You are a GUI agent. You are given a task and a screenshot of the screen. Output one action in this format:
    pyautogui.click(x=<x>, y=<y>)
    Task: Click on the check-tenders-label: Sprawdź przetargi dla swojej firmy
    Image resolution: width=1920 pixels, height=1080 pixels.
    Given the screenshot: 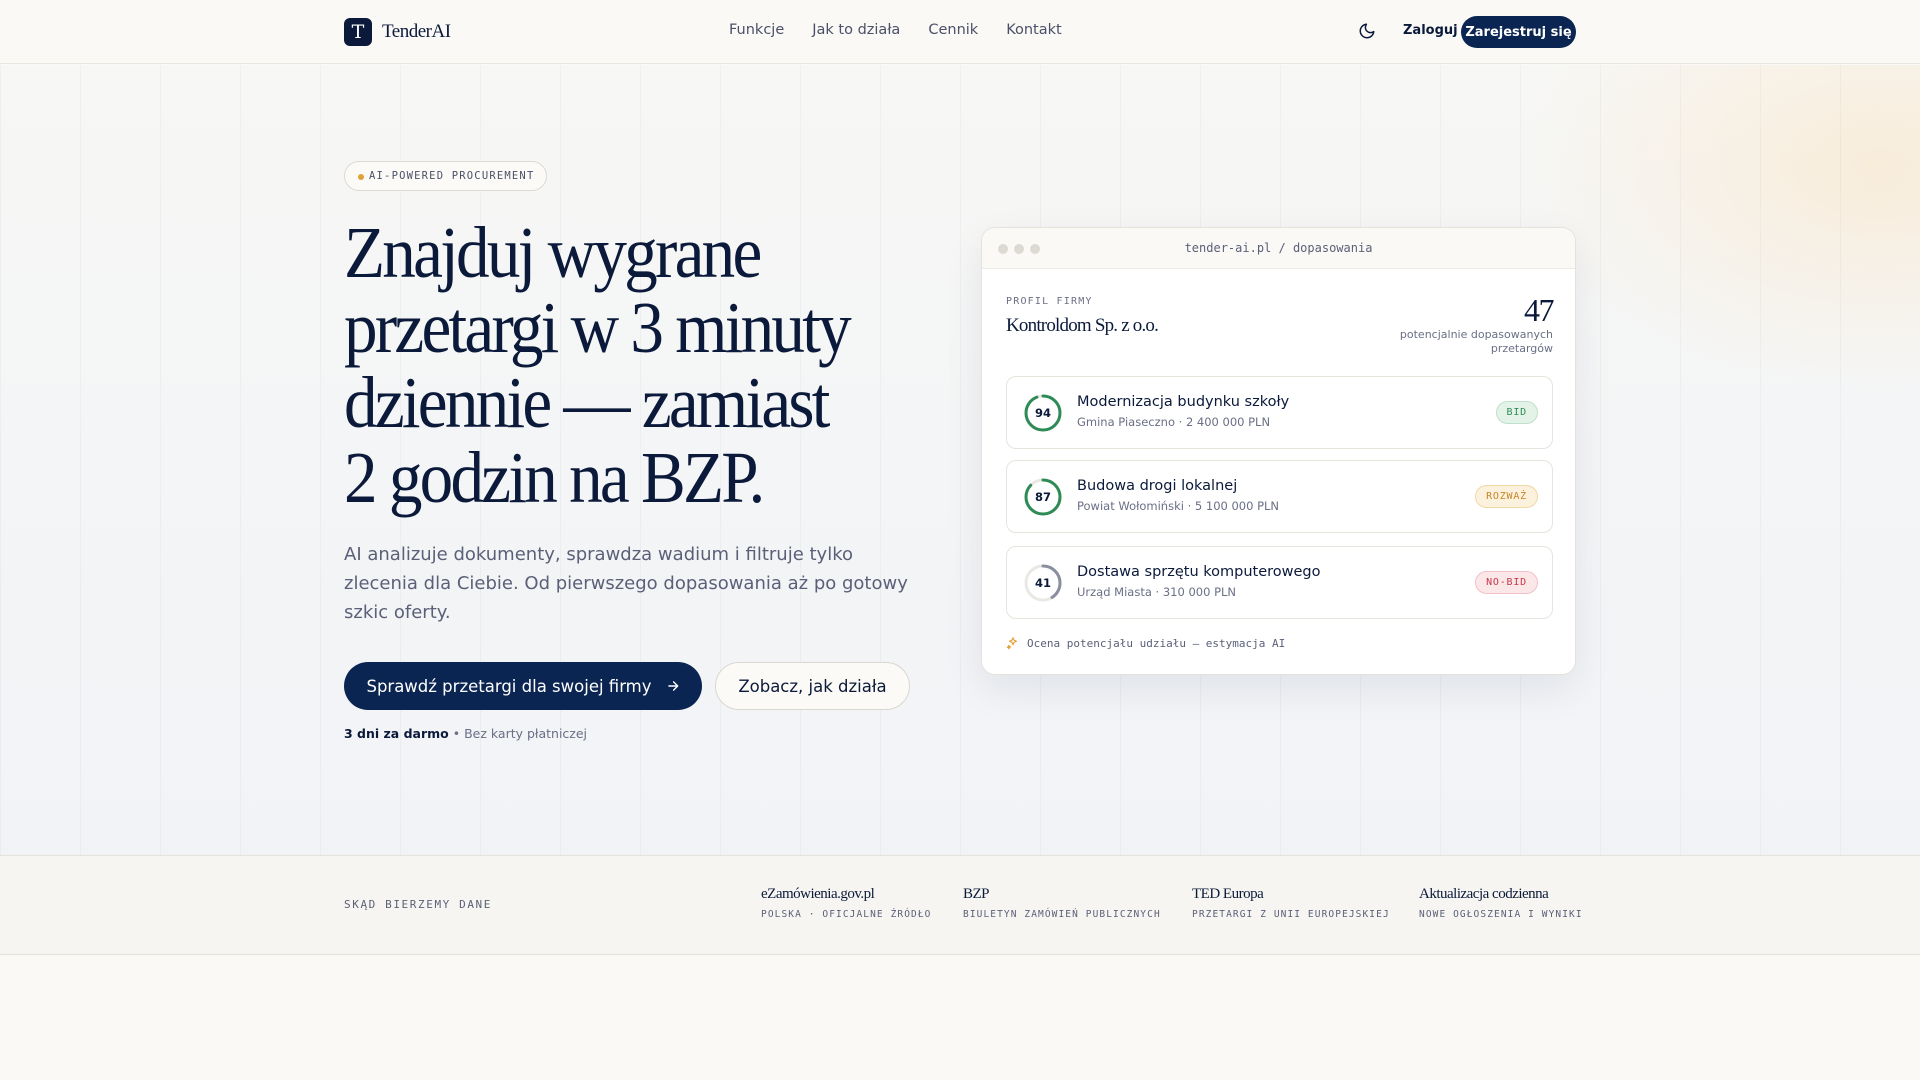 What is the action you would take?
    pyautogui.click(x=509, y=686)
    